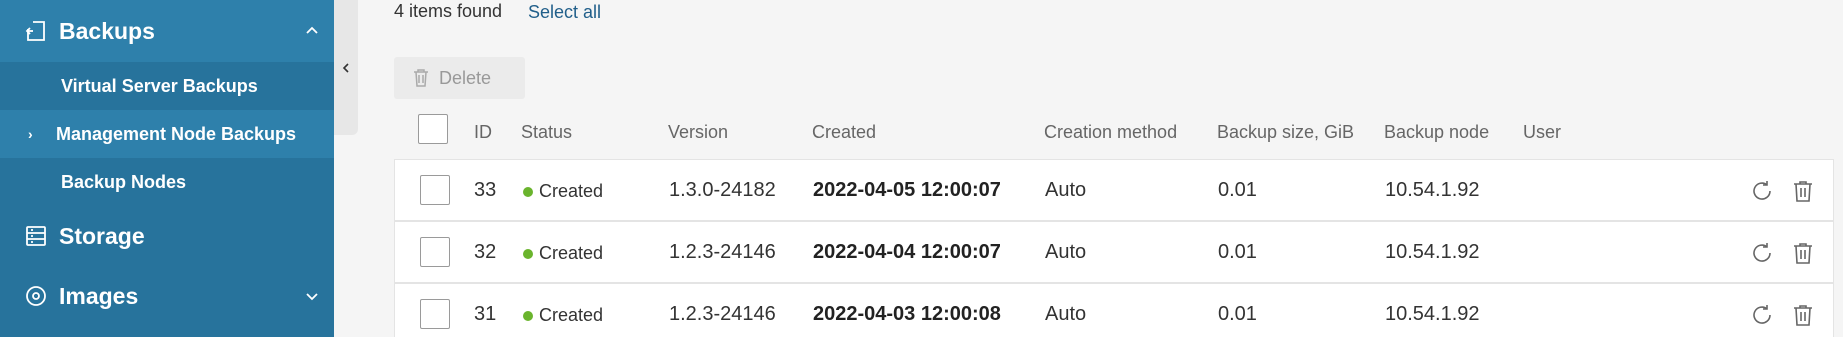 The image size is (1843, 337). I want to click on cell-id: 31, so click(485, 314).